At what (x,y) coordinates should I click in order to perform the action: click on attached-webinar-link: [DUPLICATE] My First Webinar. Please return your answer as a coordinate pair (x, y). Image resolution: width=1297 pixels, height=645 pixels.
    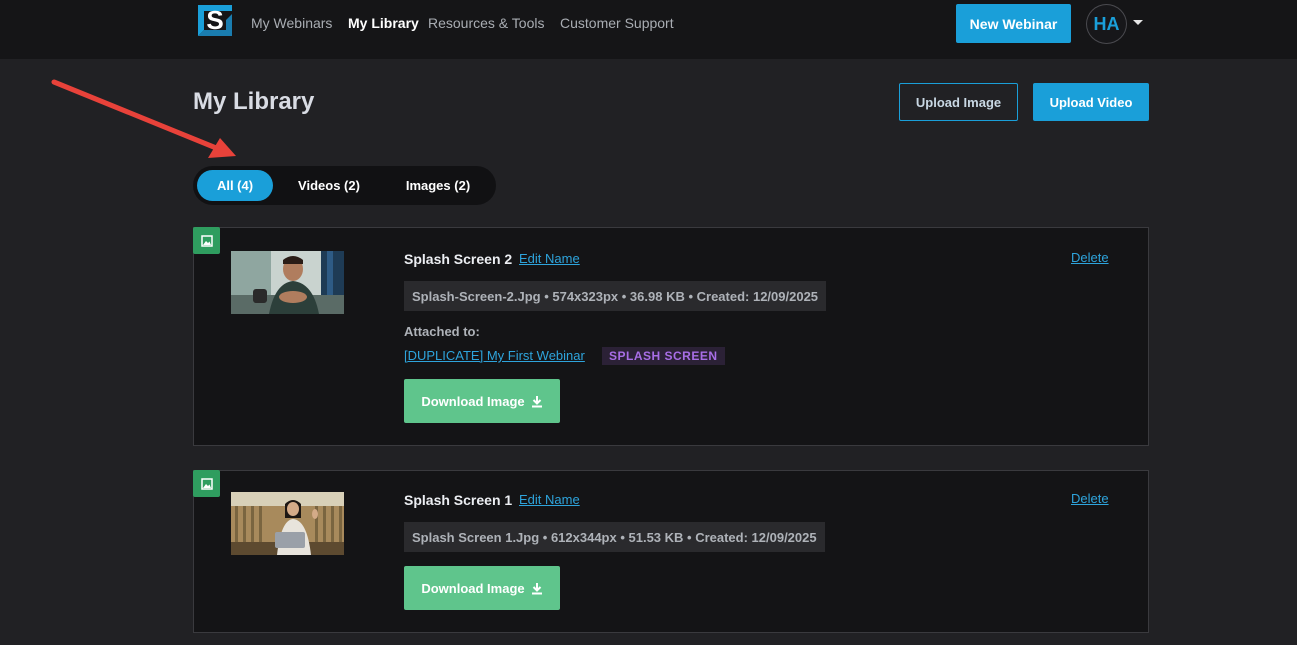
    Looking at the image, I should click on (494, 355).